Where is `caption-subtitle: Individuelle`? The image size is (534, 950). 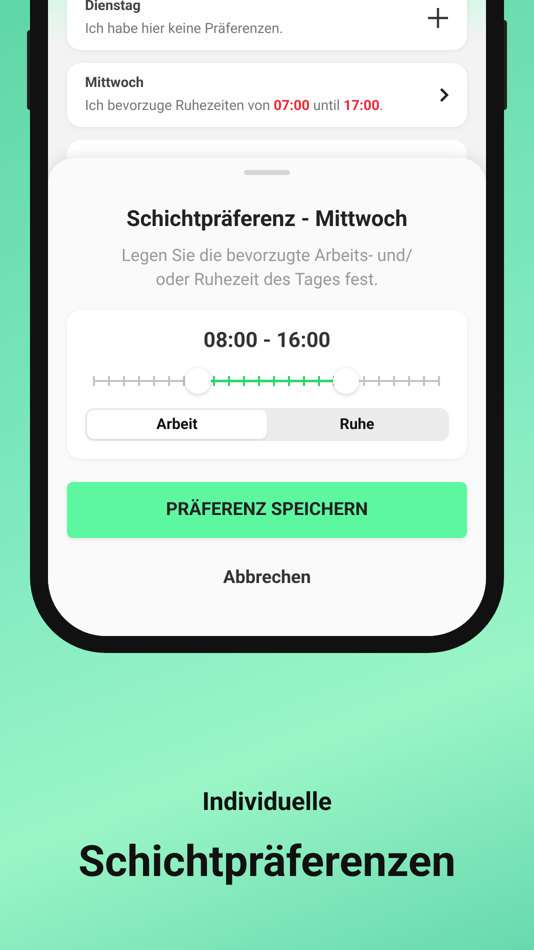 caption-subtitle: Individuelle is located at coordinates (267, 803).